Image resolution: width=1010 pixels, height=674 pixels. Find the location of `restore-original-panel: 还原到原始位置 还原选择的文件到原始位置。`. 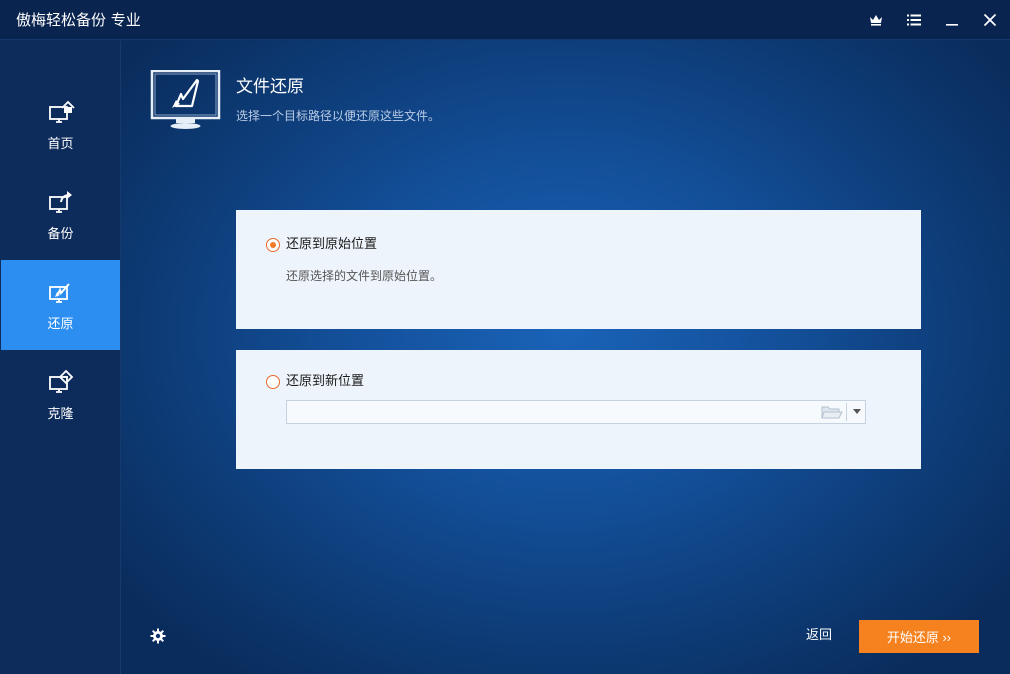

restore-original-panel: 还原到原始位置 还原选择的文件到原始位置。 is located at coordinates (578, 269).